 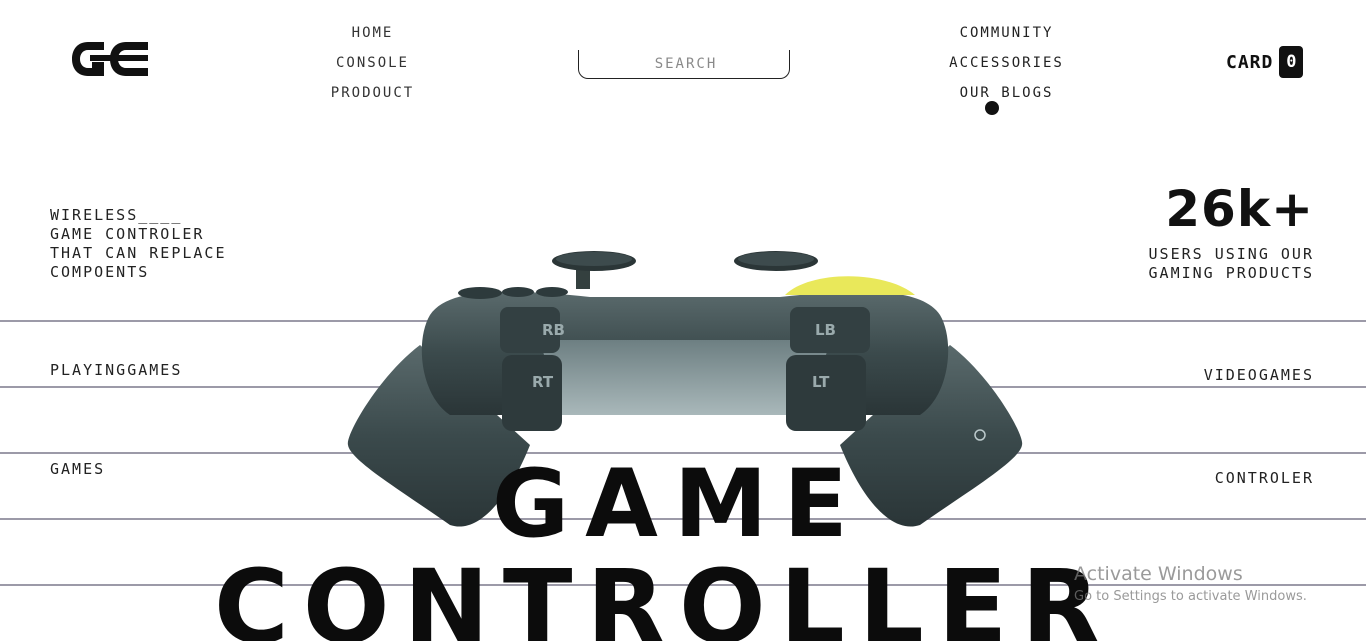 What do you see at coordinates (116, 370) in the screenshot?
I see `category-playinggames: PLAYINGGAMES` at bounding box center [116, 370].